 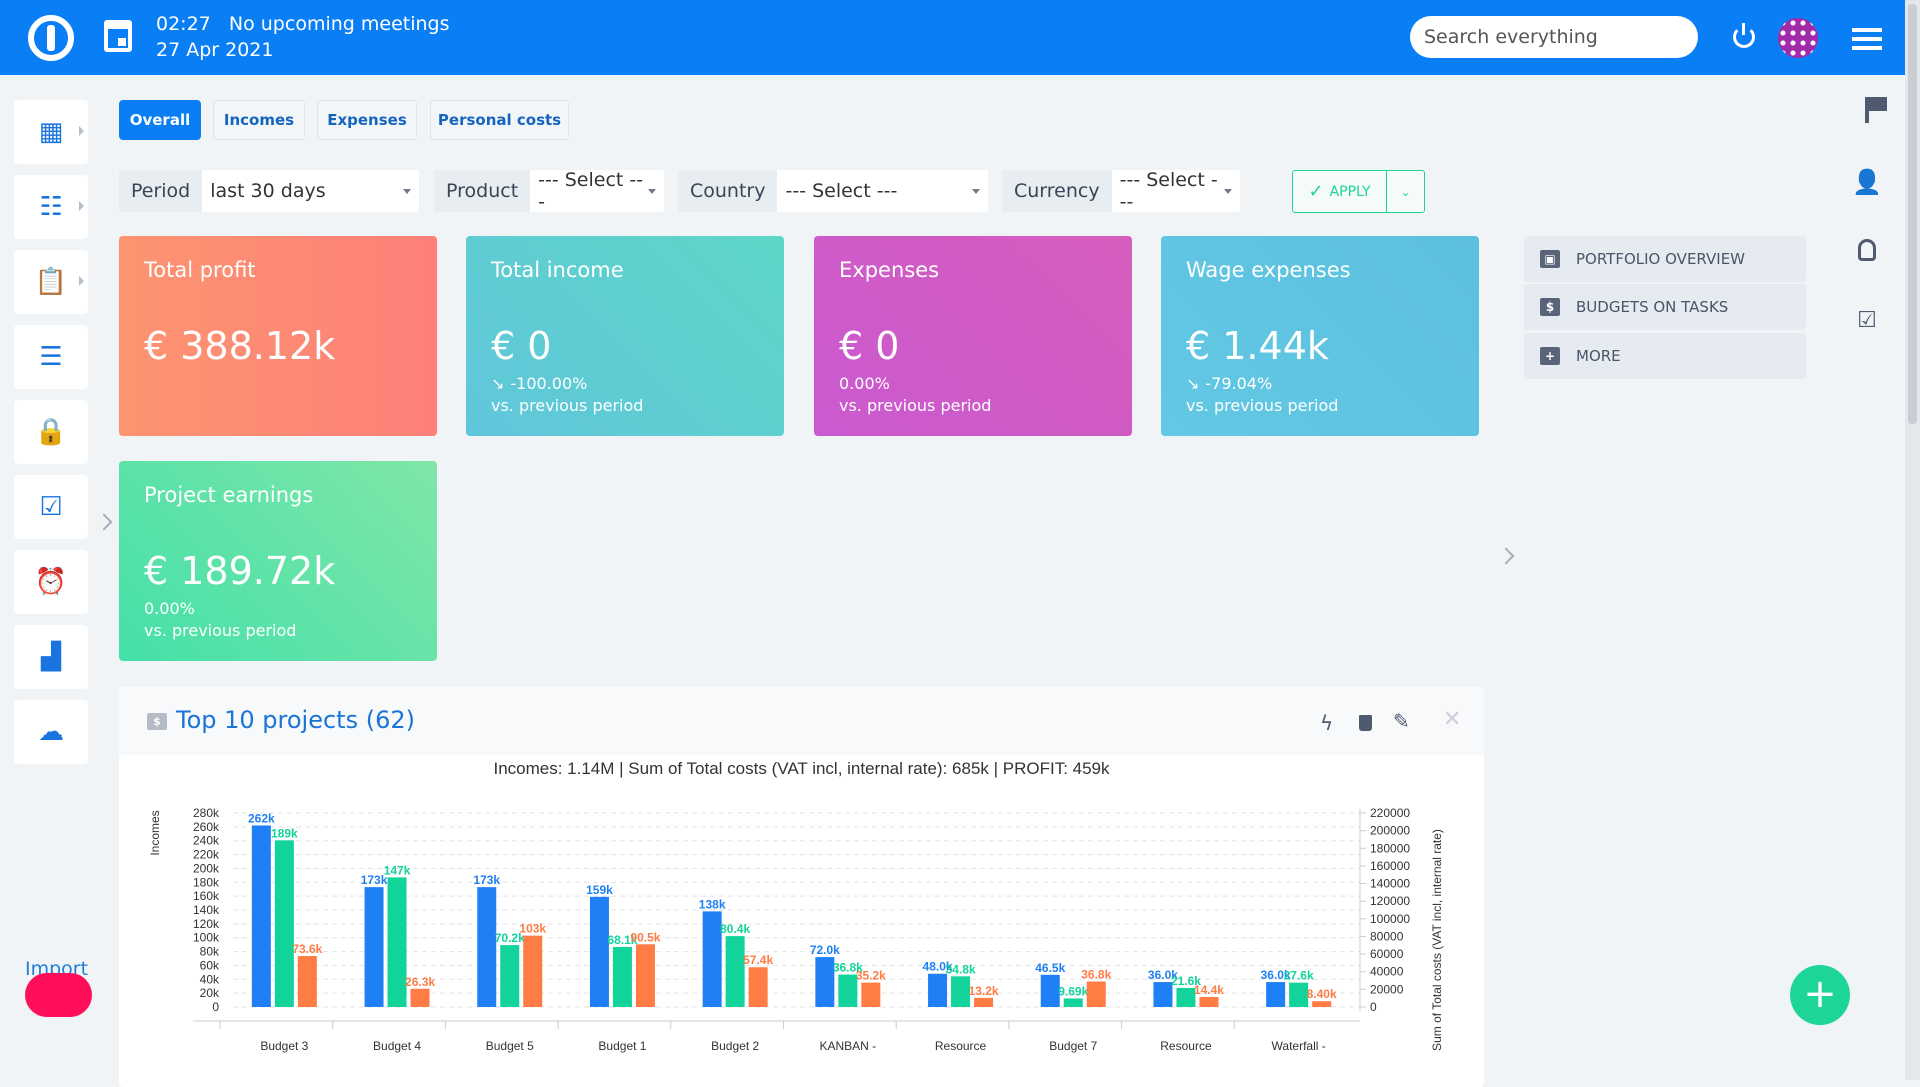 What do you see at coordinates (104, 522) in the screenshot?
I see `sidebar-expand-arrow` at bounding box center [104, 522].